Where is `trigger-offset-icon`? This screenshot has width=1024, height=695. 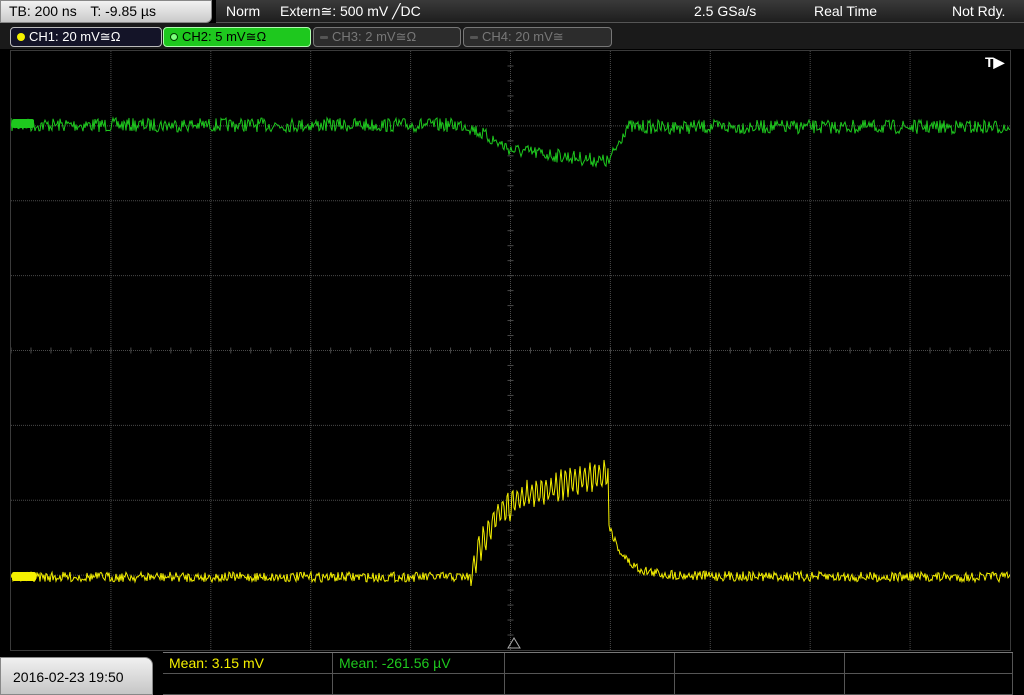
trigger-offset-icon is located at coordinates (514, 643).